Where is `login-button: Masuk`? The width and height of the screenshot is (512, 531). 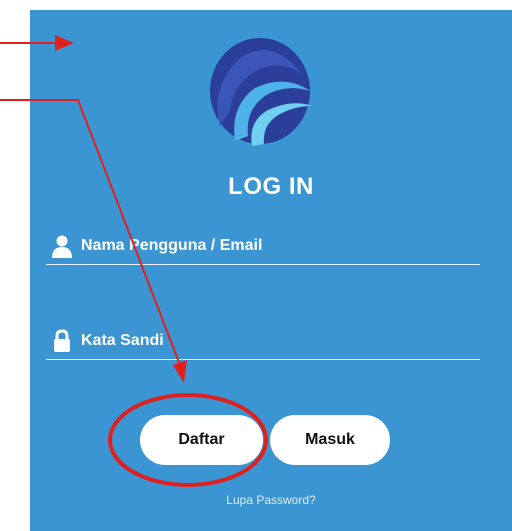
login-button: Masuk is located at coordinates (330, 440).